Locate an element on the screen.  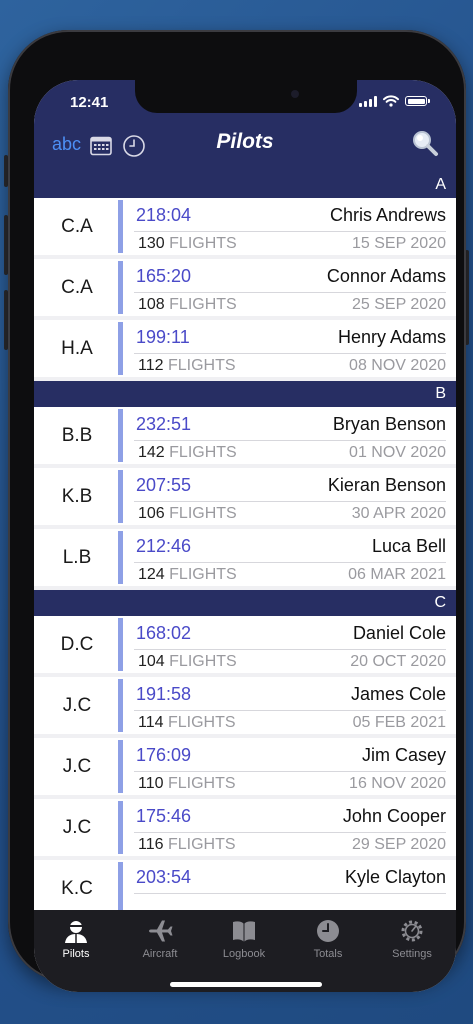
cellular-signal-icon is located at coordinates (368, 101).